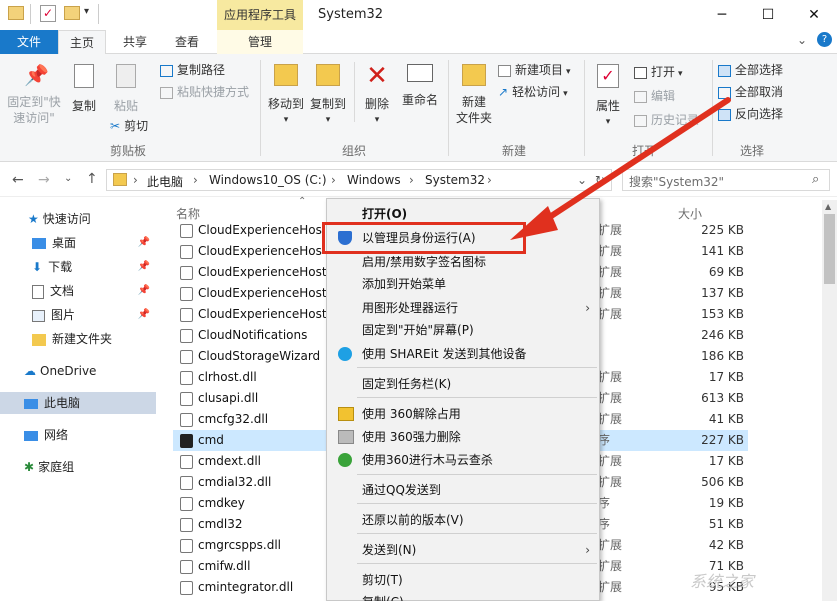 This screenshot has height=601, width=837. I want to click on nav-label: 此电脑, so click(62, 403).